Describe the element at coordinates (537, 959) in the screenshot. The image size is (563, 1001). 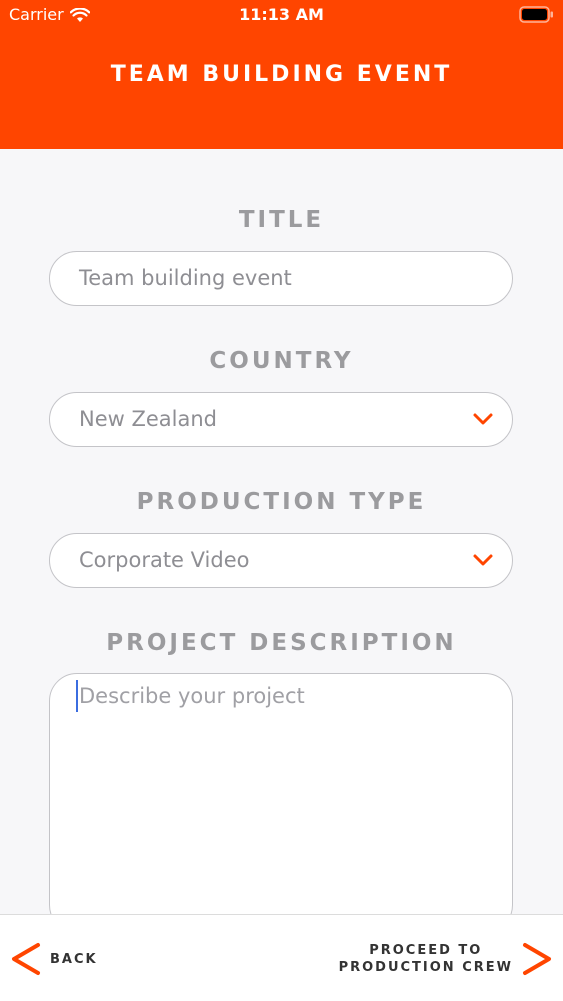
I see `chevron-right-icon` at that location.